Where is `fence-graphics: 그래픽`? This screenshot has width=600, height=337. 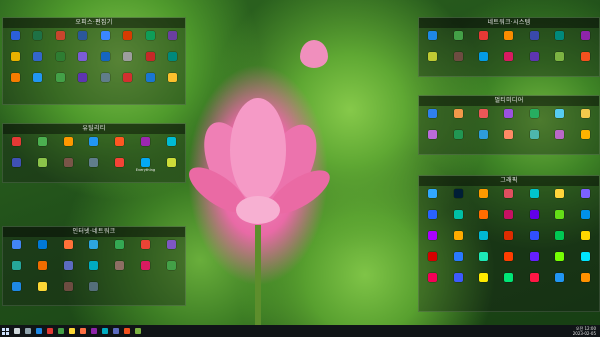
fence-graphics: 그래픽 is located at coordinates (509, 243).